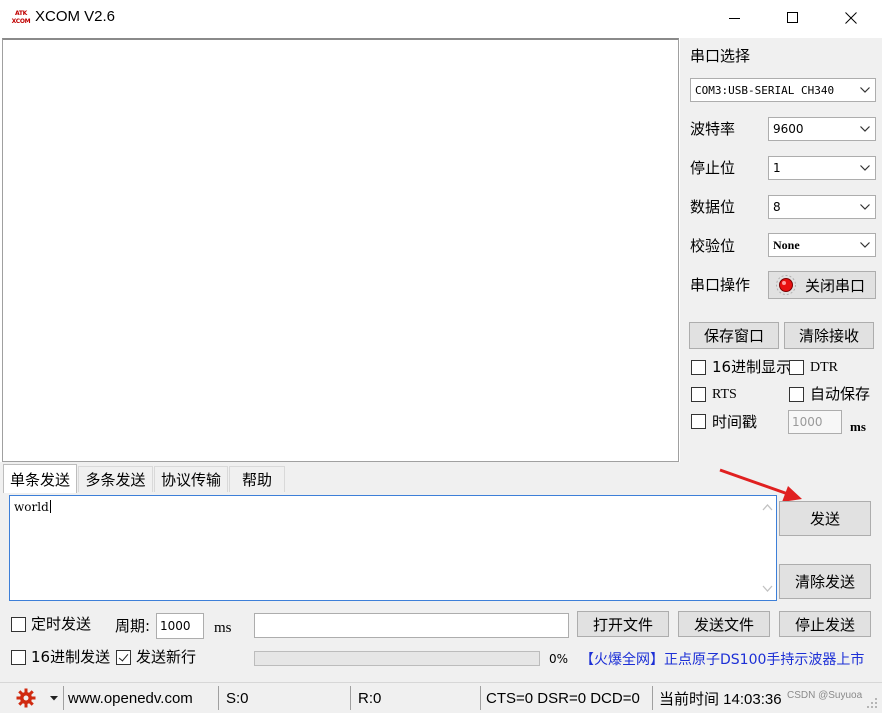 The width and height of the screenshot is (882, 713). Describe the element at coordinates (180, 626) in the screenshot. I see `period-input: 1000` at that location.